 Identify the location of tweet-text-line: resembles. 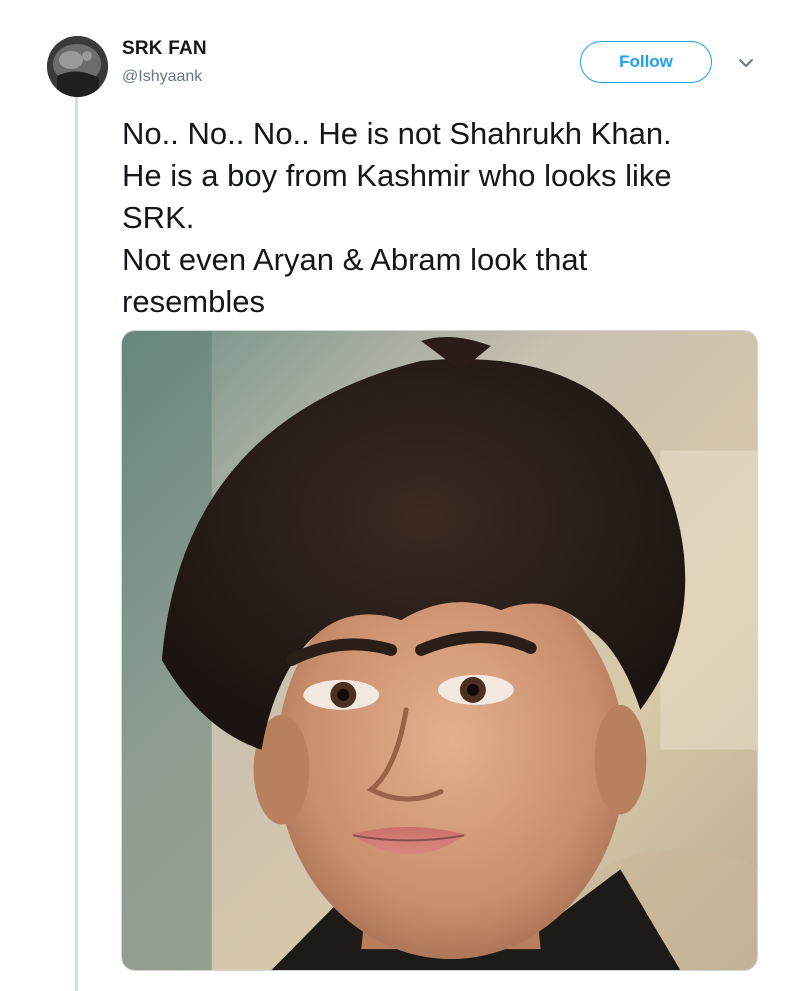
(193, 301).